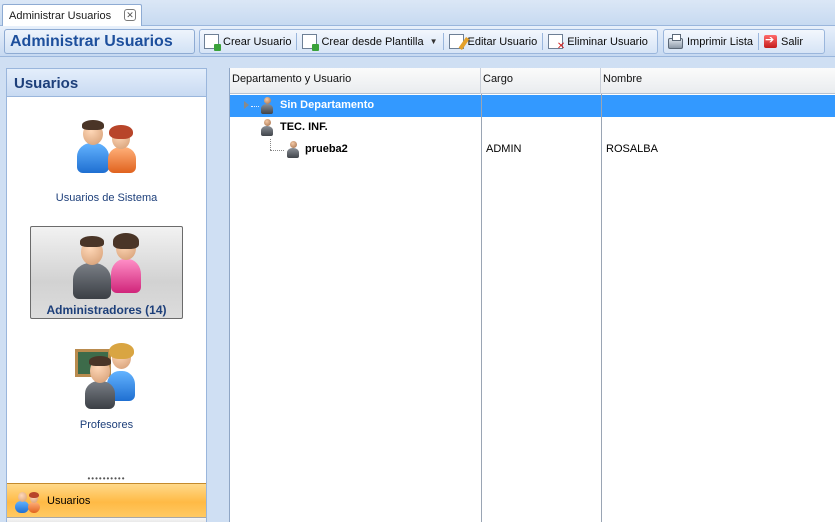 The height and width of the screenshot is (522, 835). I want to click on create-user-label: Crear Usuario, so click(257, 41).